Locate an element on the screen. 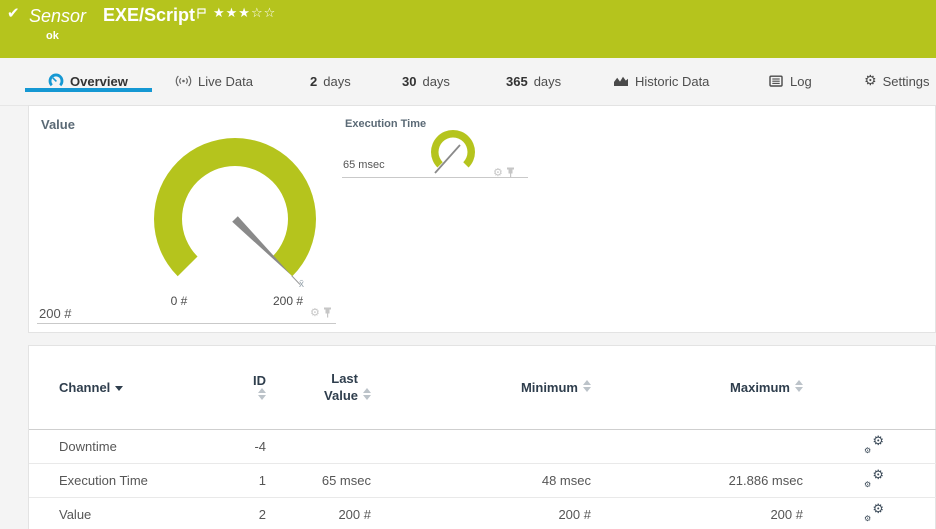  priority-stars: ★★★☆☆ is located at coordinates (244, 13).